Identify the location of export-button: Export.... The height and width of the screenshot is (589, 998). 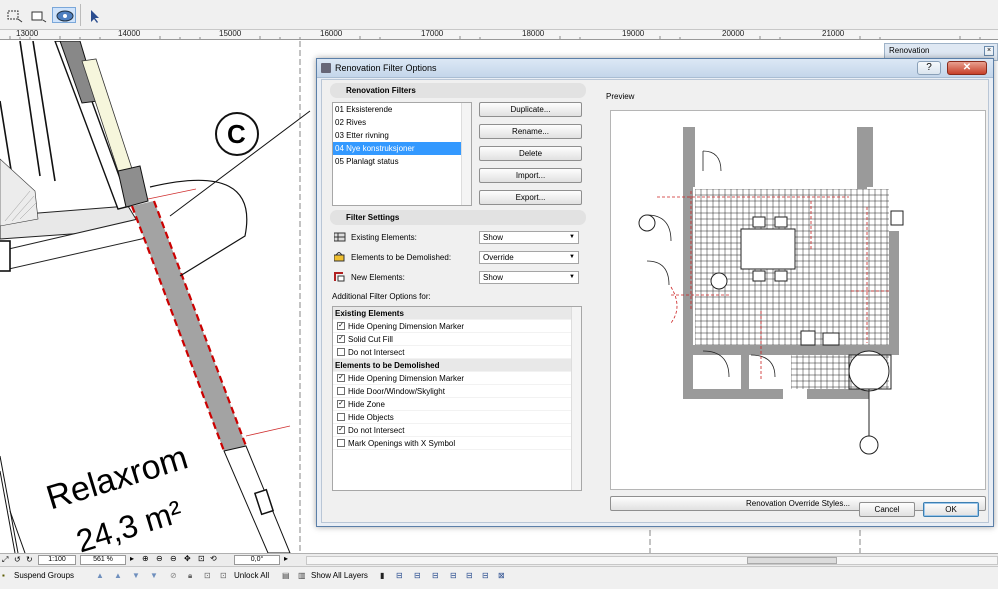
(530, 197).